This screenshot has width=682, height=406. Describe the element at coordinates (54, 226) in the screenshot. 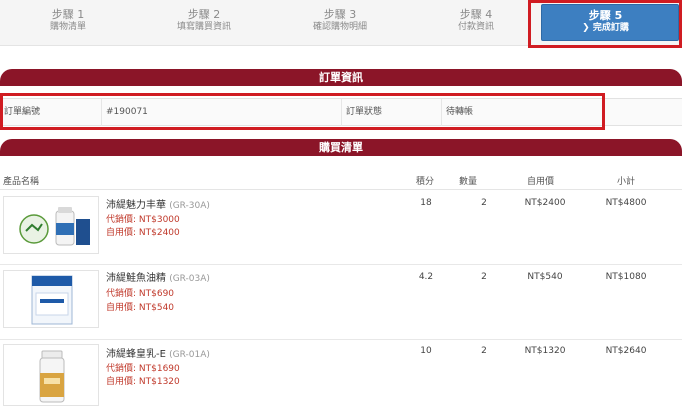

I see `product-bottle-icon` at that location.